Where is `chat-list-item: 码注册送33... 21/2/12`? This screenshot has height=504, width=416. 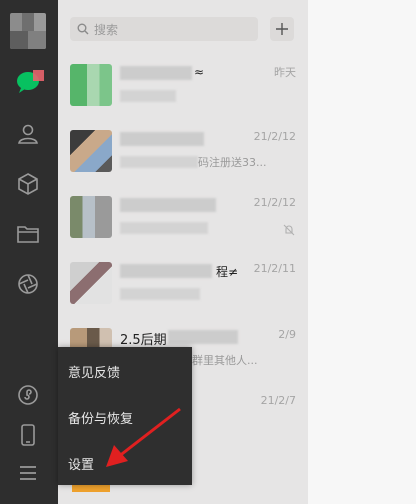
chat-list-item: 码注册送33... 21/2/12 is located at coordinates (183, 151).